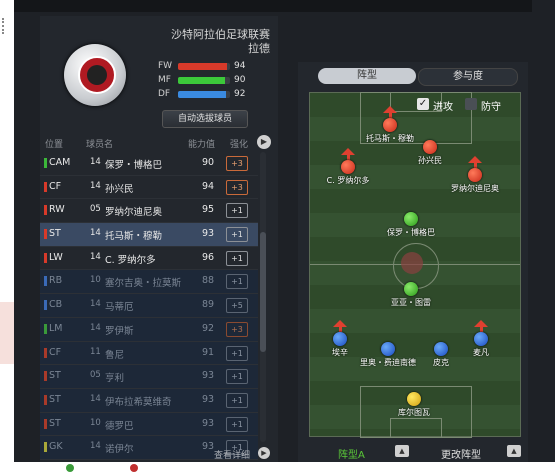 The width and height of the screenshot is (555, 472). I want to click on player-name: 德罗巴, so click(119, 426).